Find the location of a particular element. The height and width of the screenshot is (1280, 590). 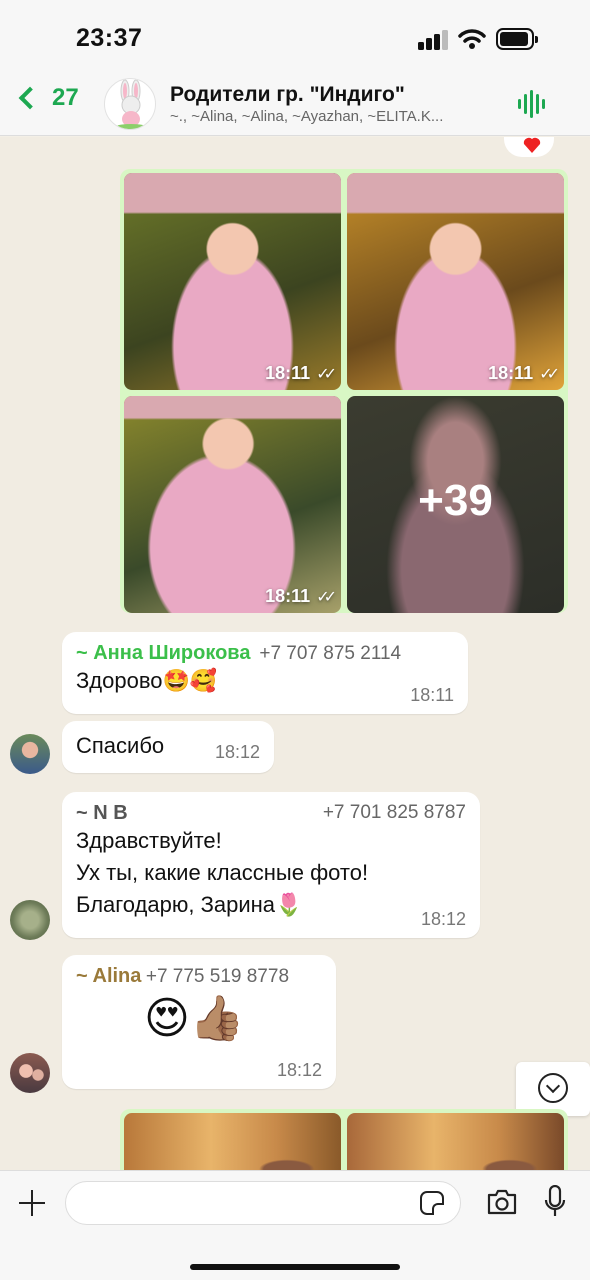

sender-phone: +7 707 875 2114 is located at coordinates (330, 653).